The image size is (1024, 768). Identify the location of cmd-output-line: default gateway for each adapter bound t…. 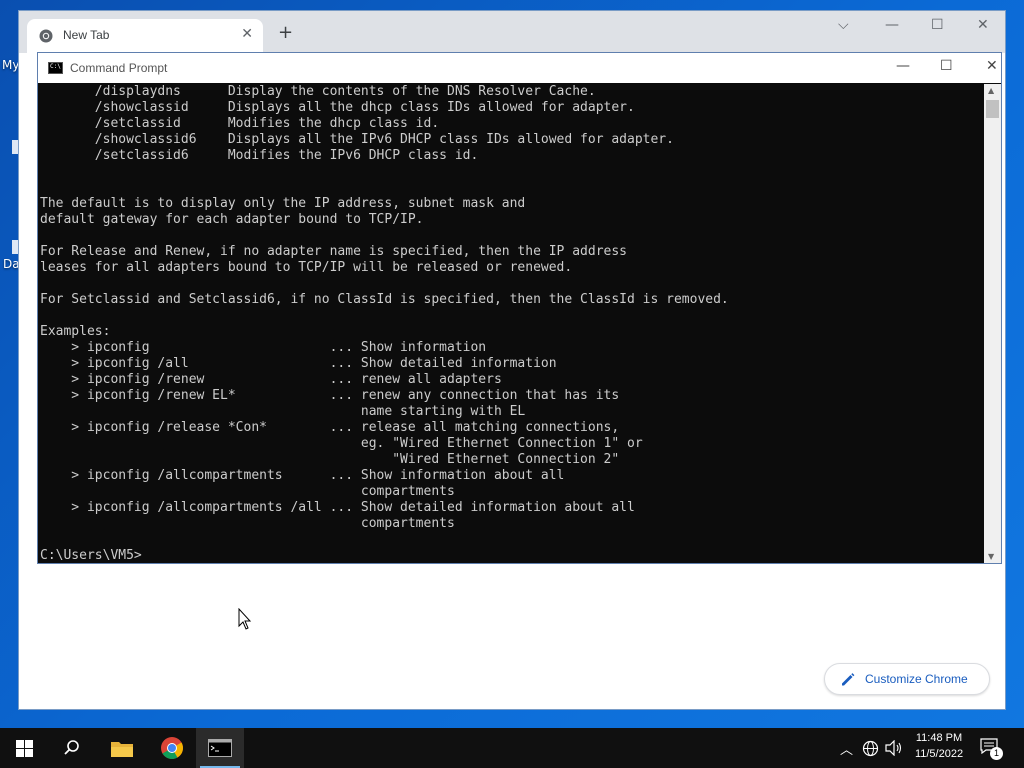
(232, 219).